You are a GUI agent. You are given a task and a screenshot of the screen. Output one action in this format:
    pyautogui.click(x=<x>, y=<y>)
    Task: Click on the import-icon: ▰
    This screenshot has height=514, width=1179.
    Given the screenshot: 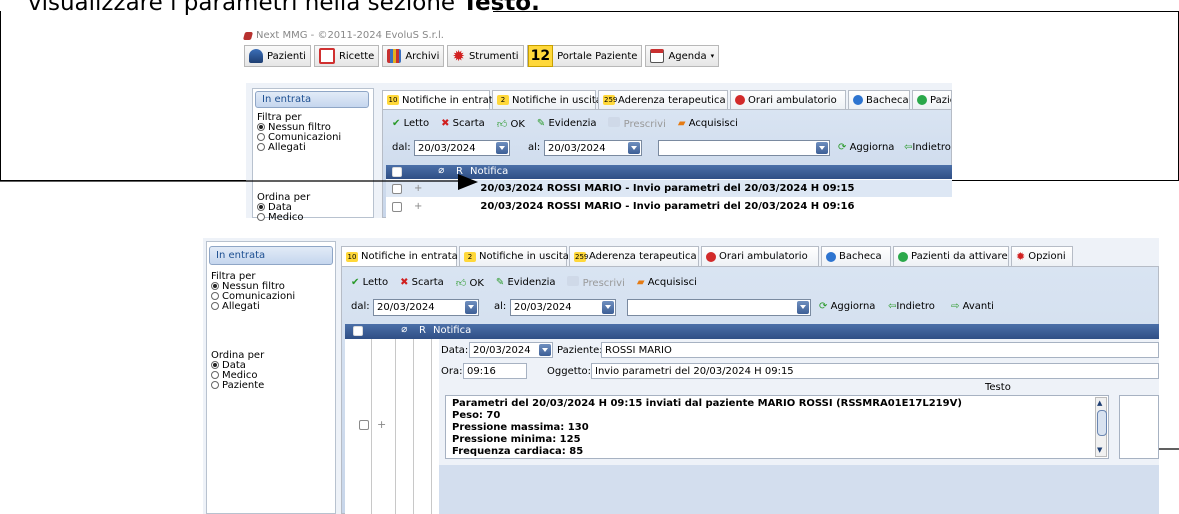 What is the action you would take?
    pyautogui.click(x=640, y=282)
    